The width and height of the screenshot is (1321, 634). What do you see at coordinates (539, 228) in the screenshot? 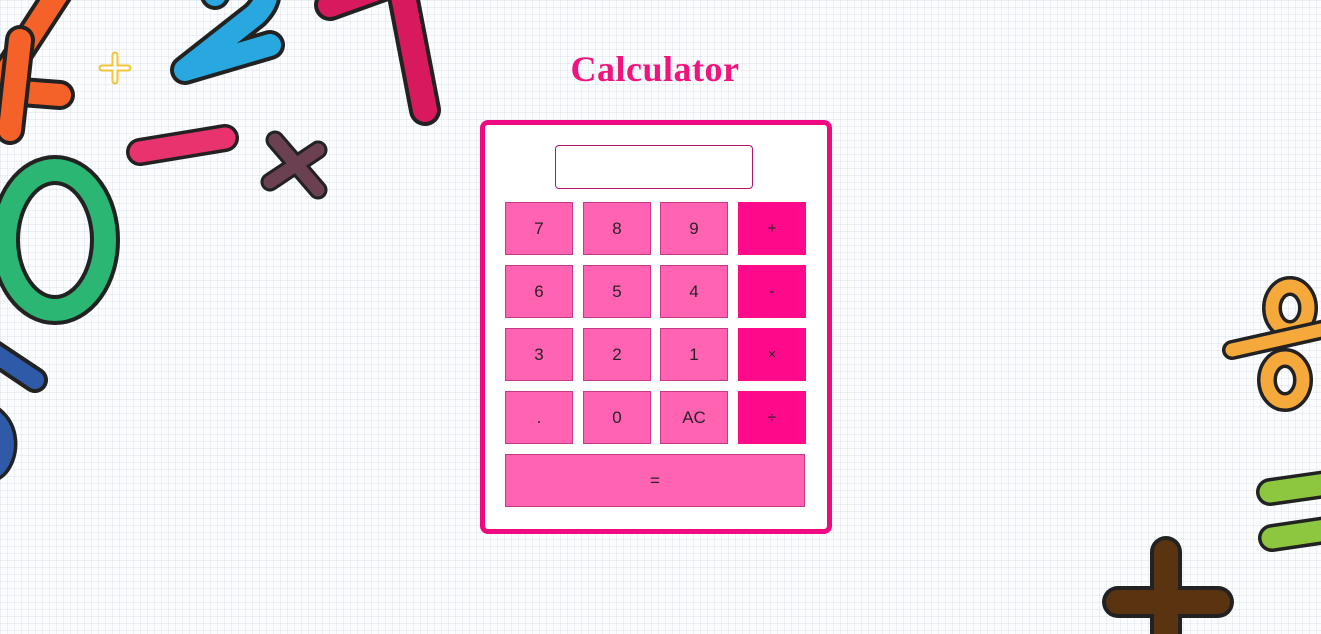
I see `key-7: 7` at bounding box center [539, 228].